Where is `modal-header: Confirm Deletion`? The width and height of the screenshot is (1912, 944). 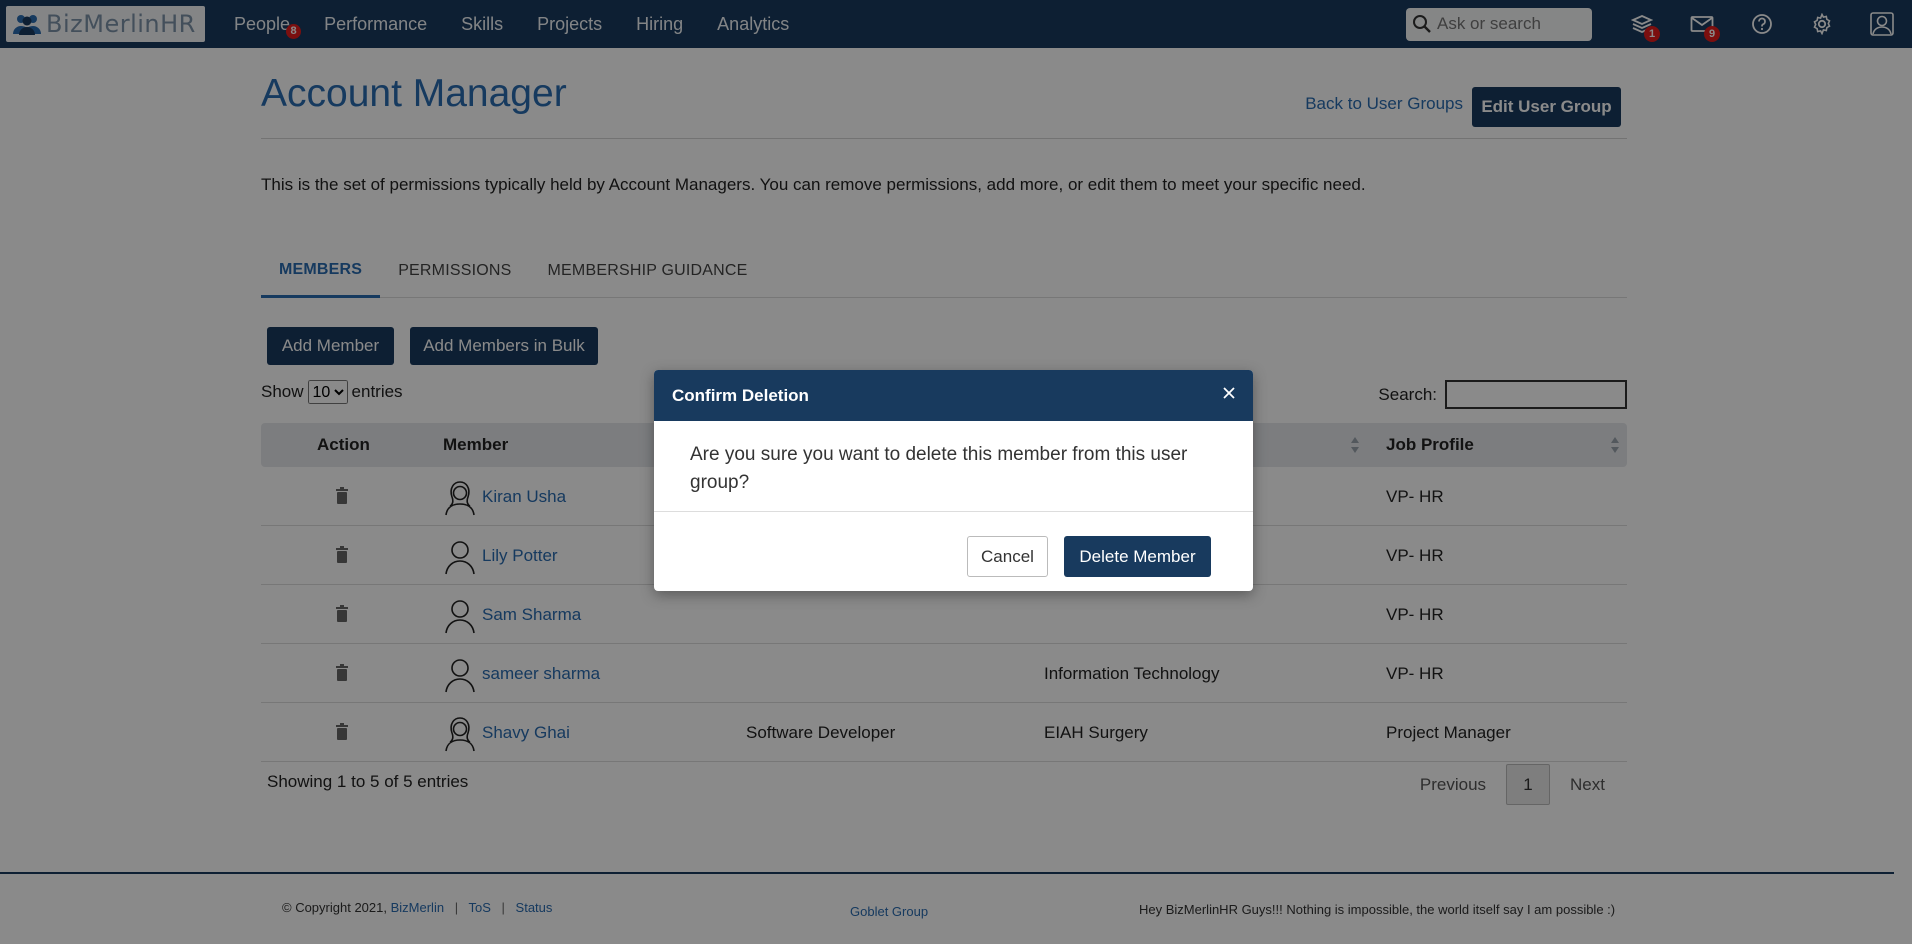 modal-header: Confirm Deletion is located at coordinates (953, 395).